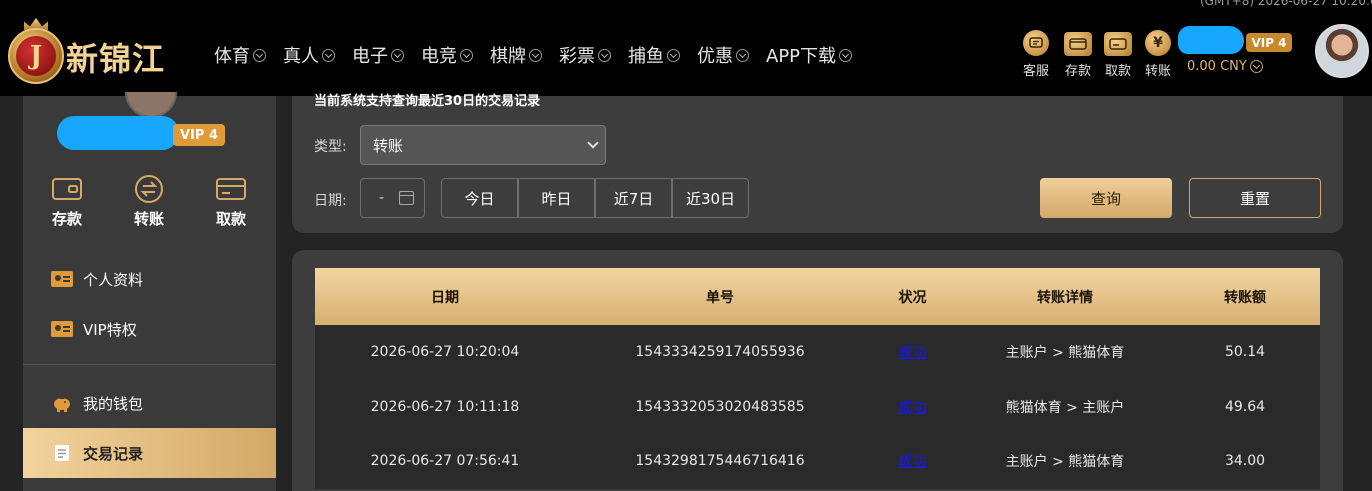 This screenshot has height=491, width=1372. What do you see at coordinates (516, 55) in the screenshot?
I see `nav-item-cards: 棋牌` at bounding box center [516, 55].